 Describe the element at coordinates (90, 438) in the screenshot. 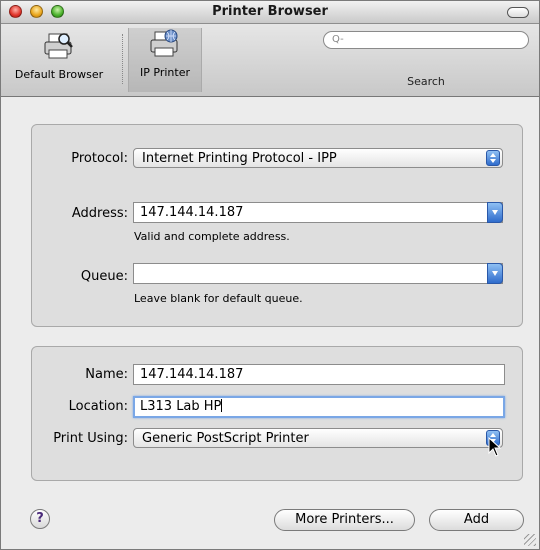

I see `print-using-label: Print Using:` at that location.